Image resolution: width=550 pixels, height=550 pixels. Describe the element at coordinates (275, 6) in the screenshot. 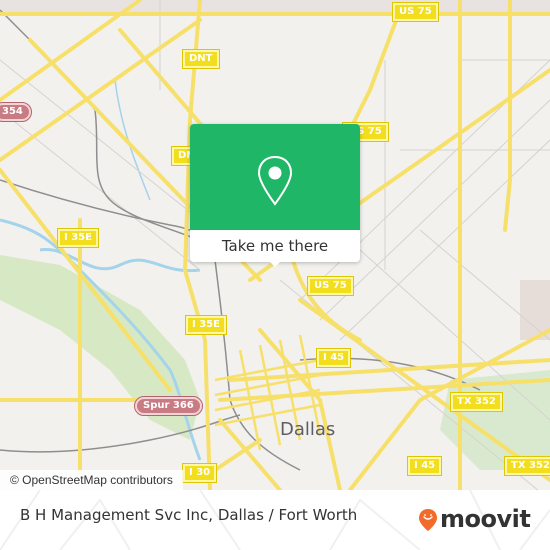

I see `urban-area` at that location.